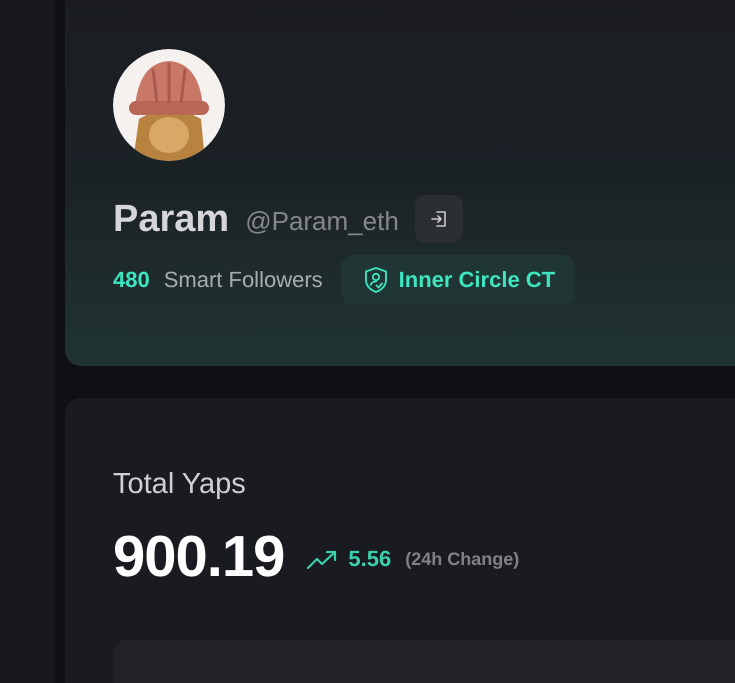 The width and height of the screenshot is (735, 683). I want to click on total-yaps-value: 900.19, so click(198, 556).